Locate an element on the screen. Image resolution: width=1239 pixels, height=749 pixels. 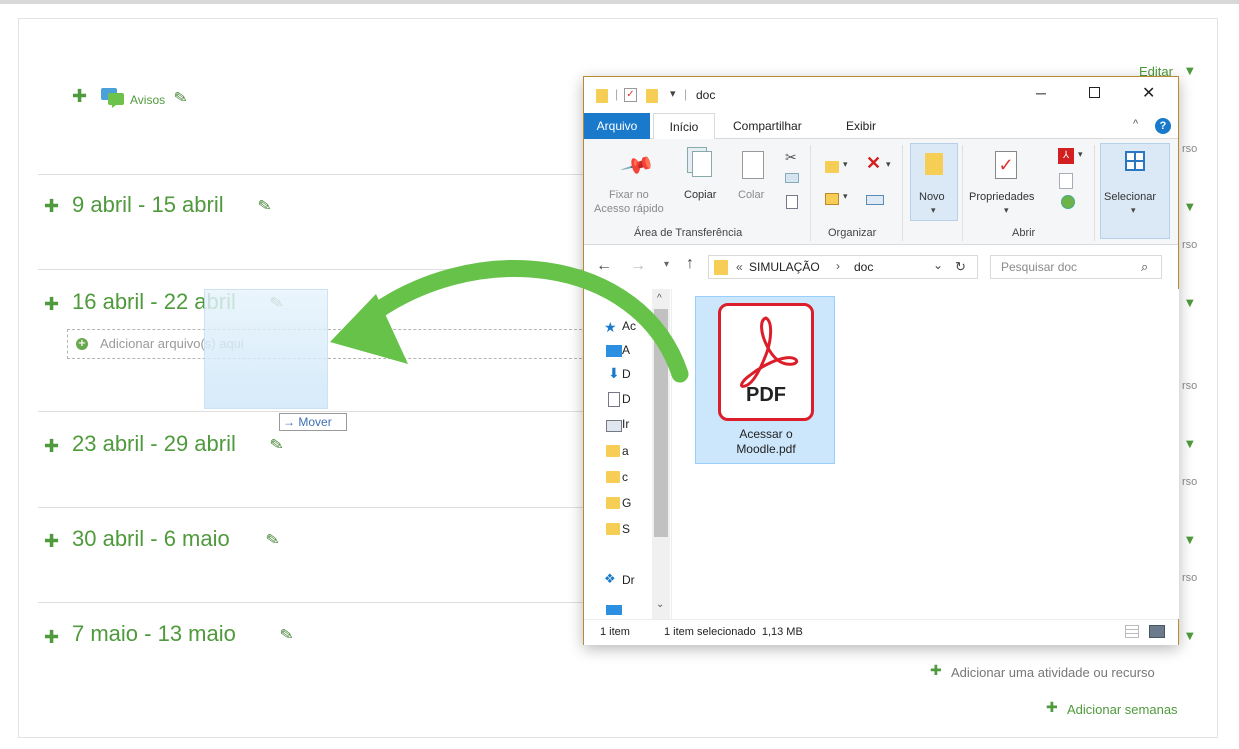
nav-item-folder-a: a is located at coordinates (625, 451).